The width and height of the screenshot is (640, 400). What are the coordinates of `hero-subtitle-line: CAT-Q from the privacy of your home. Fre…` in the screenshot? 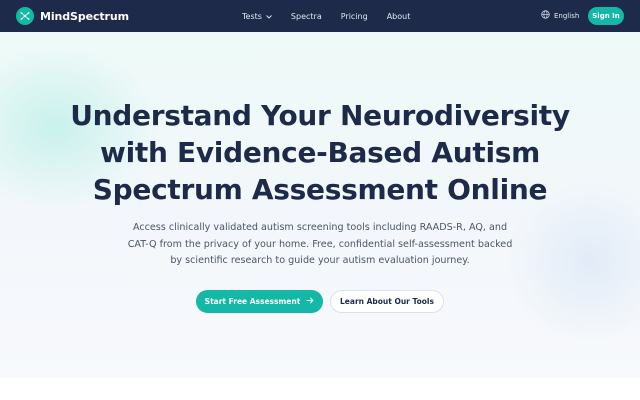 It's located at (320, 244).